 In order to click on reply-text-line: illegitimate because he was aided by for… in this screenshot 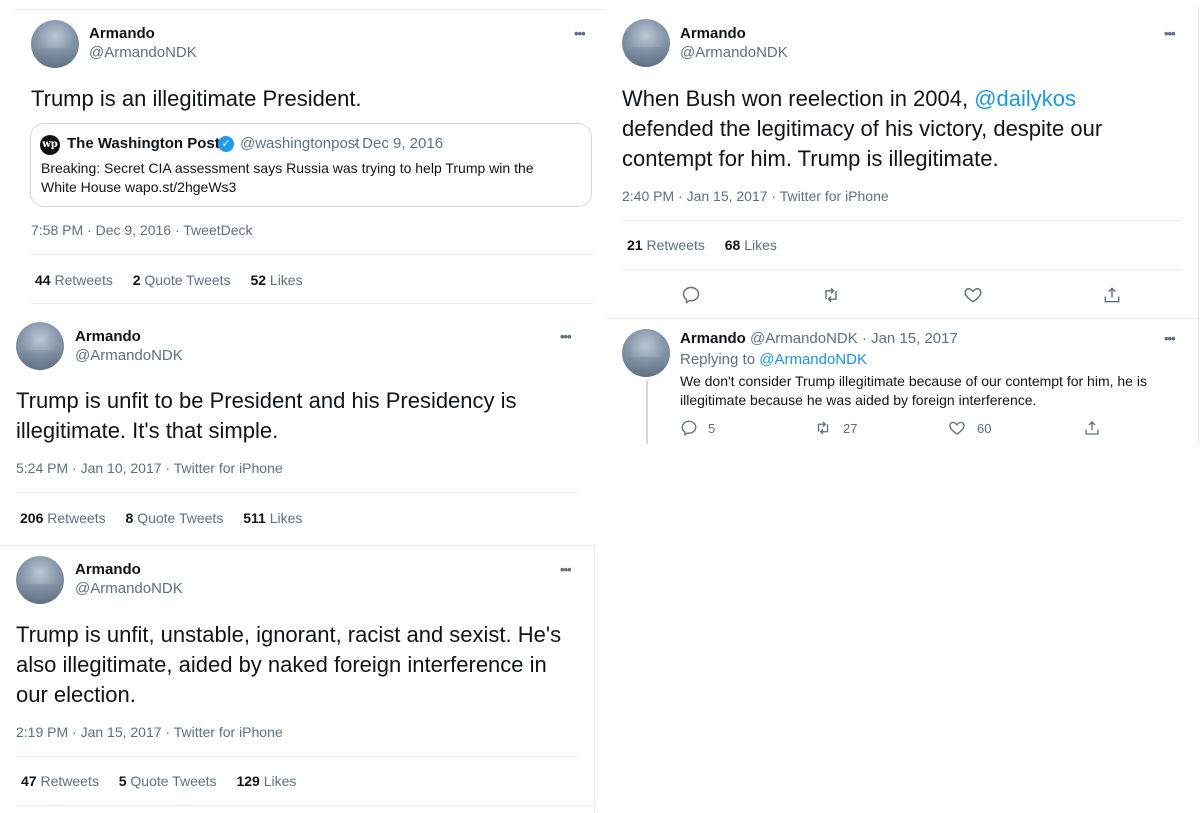, I will do `click(858, 400)`.